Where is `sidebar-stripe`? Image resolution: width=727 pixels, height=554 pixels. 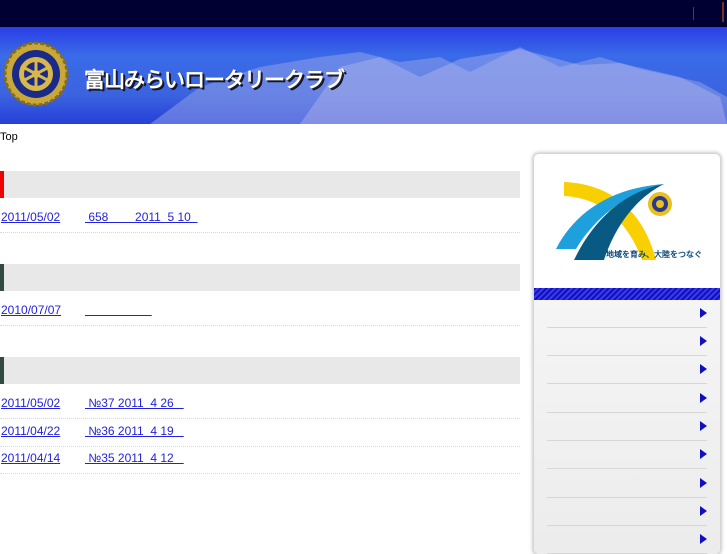 sidebar-stripe is located at coordinates (627, 294).